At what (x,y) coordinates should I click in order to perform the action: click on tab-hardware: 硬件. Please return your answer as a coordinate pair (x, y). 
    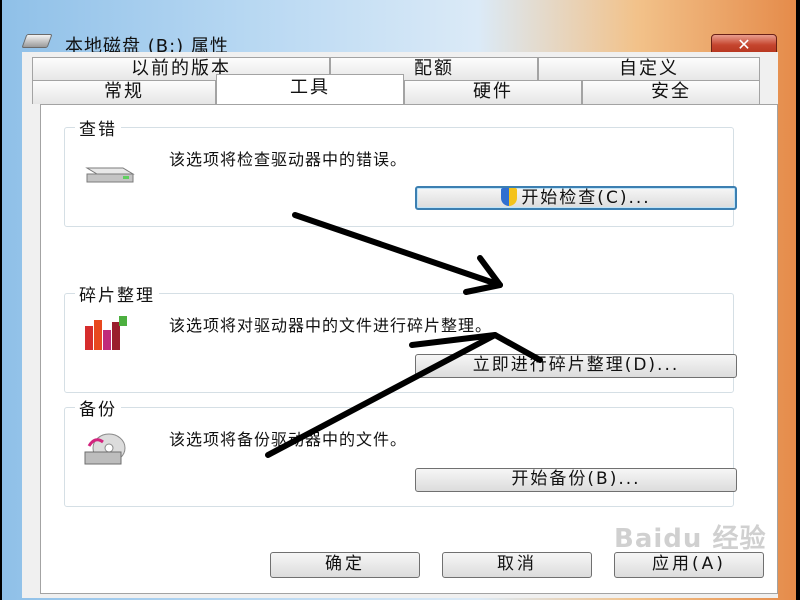
    Looking at the image, I should click on (493, 92).